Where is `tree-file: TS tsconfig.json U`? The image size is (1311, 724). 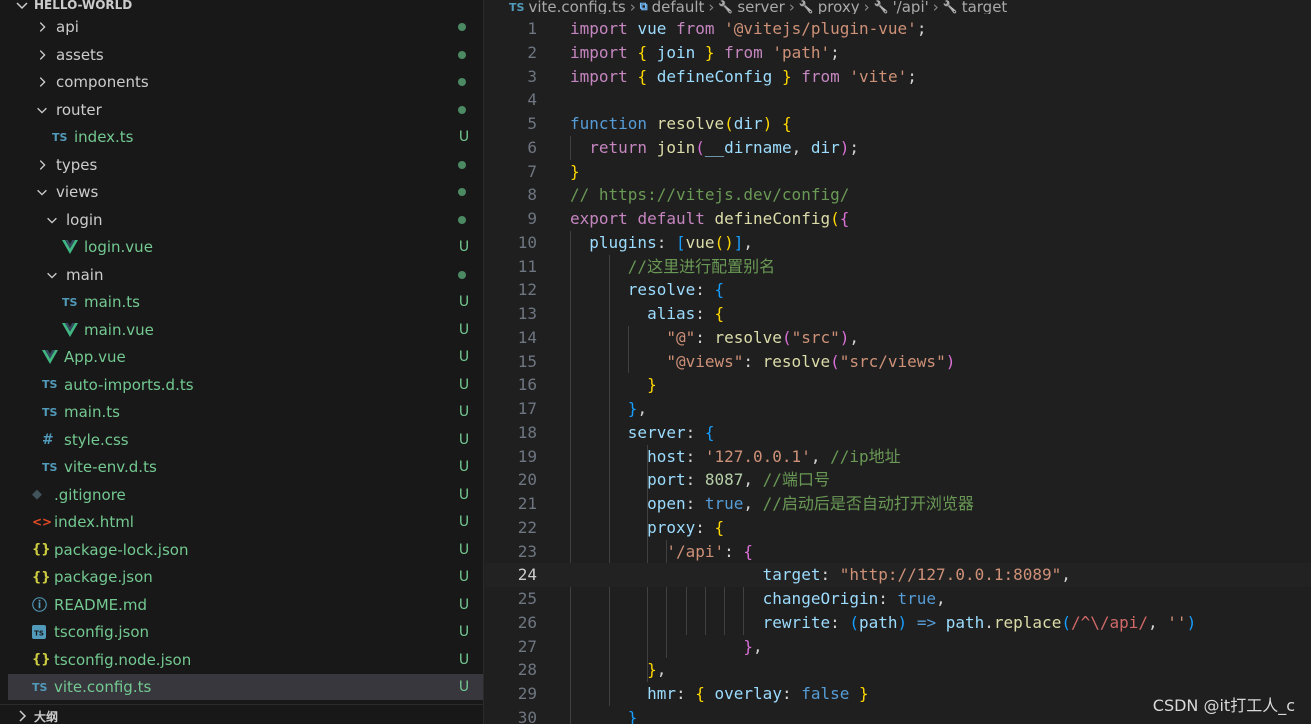
tree-file: TS tsconfig.json U is located at coordinates (245, 632).